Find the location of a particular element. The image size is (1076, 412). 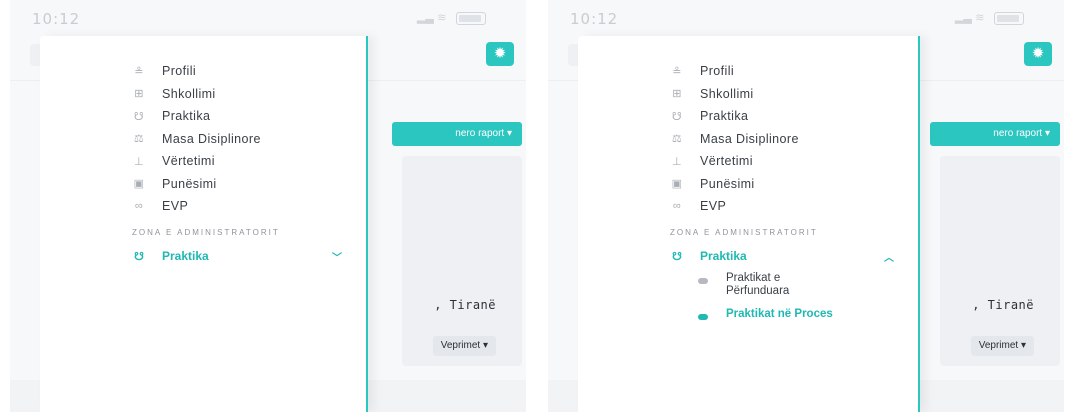

admin-item-praktika: ☋ Praktika ﹀ is located at coordinates (237, 256).